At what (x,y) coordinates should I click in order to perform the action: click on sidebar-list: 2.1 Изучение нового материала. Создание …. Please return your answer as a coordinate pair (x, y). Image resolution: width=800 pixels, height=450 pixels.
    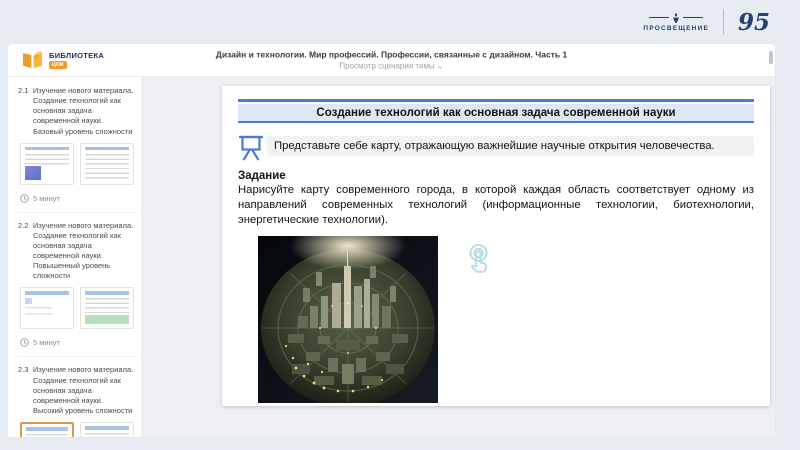
    Looking at the image, I should click on (74, 257).